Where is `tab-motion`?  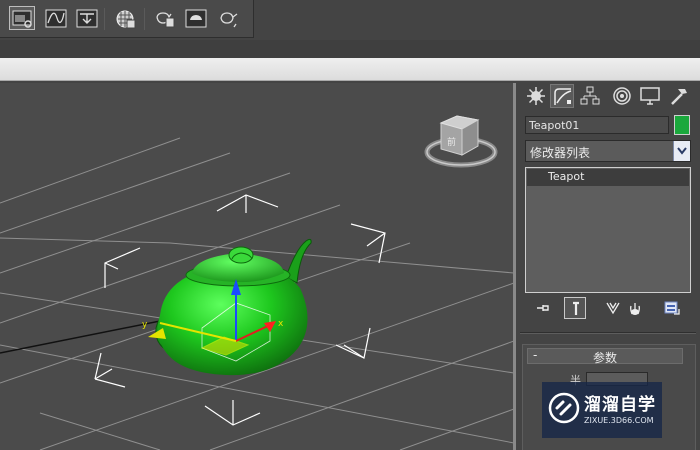 tab-motion is located at coordinates (622, 96).